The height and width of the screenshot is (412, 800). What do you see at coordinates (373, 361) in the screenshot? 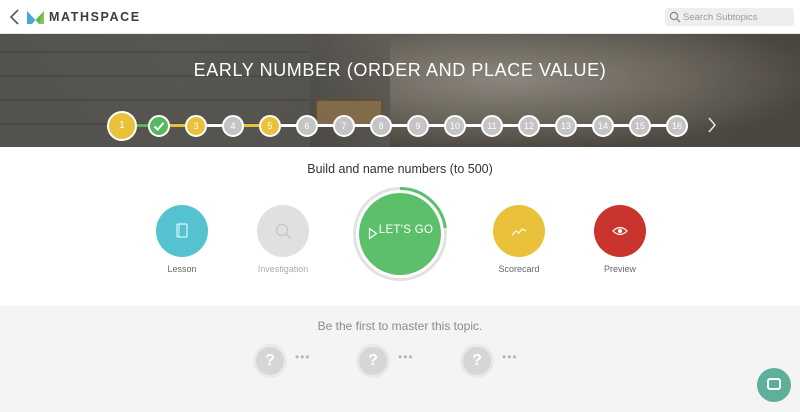
I see `leader-slot-2: ?` at bounding box center [373, 361].